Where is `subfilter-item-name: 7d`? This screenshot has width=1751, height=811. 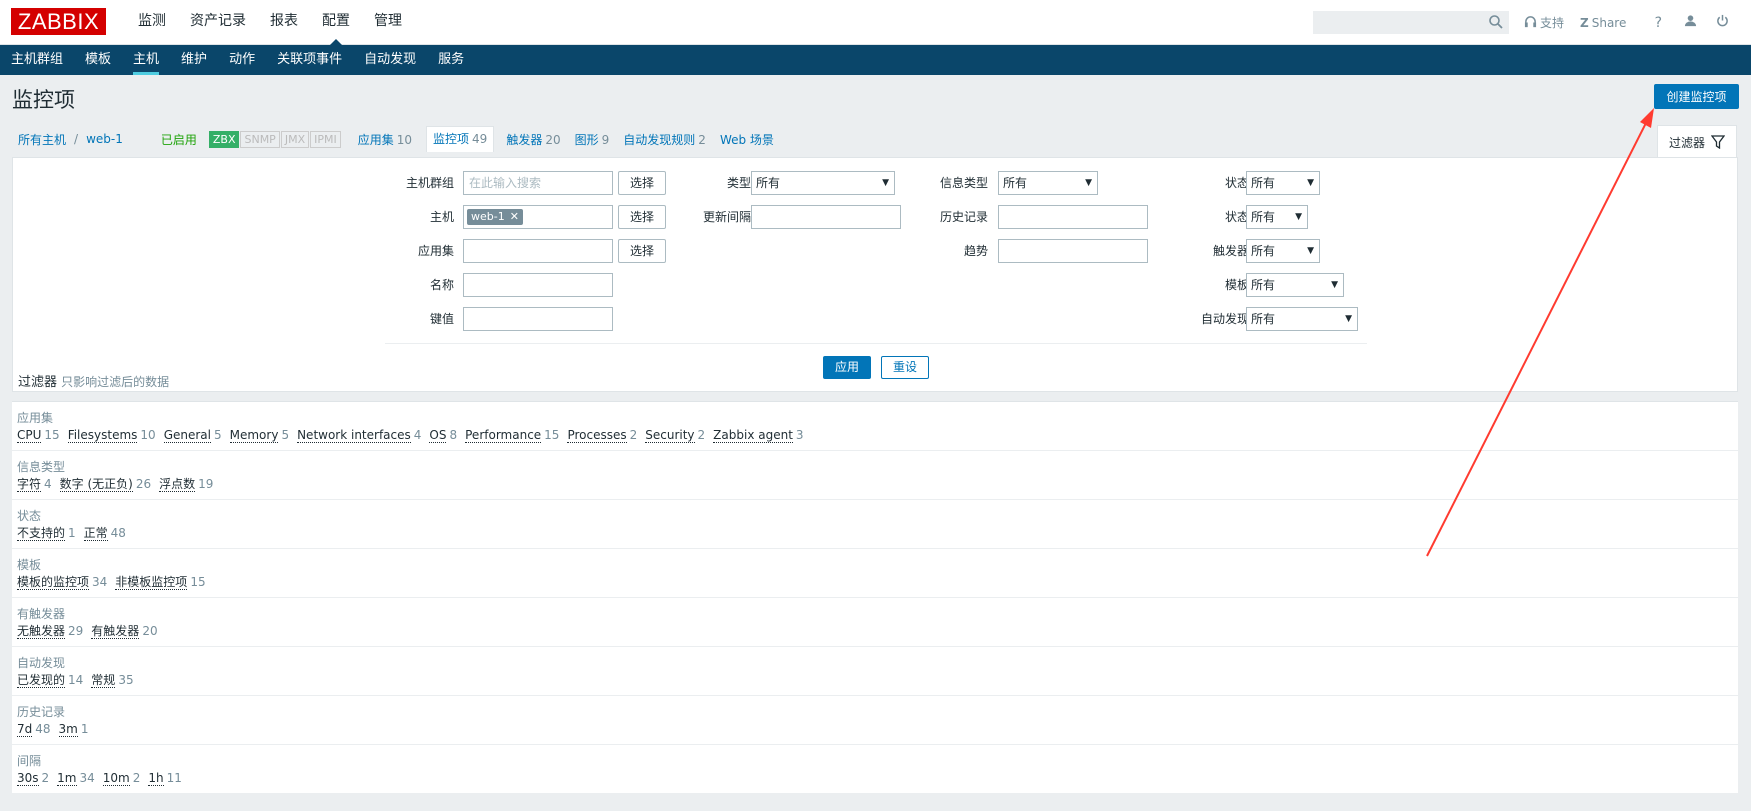 subfilter-item-name: 7d is located at coordinates (25, 729).